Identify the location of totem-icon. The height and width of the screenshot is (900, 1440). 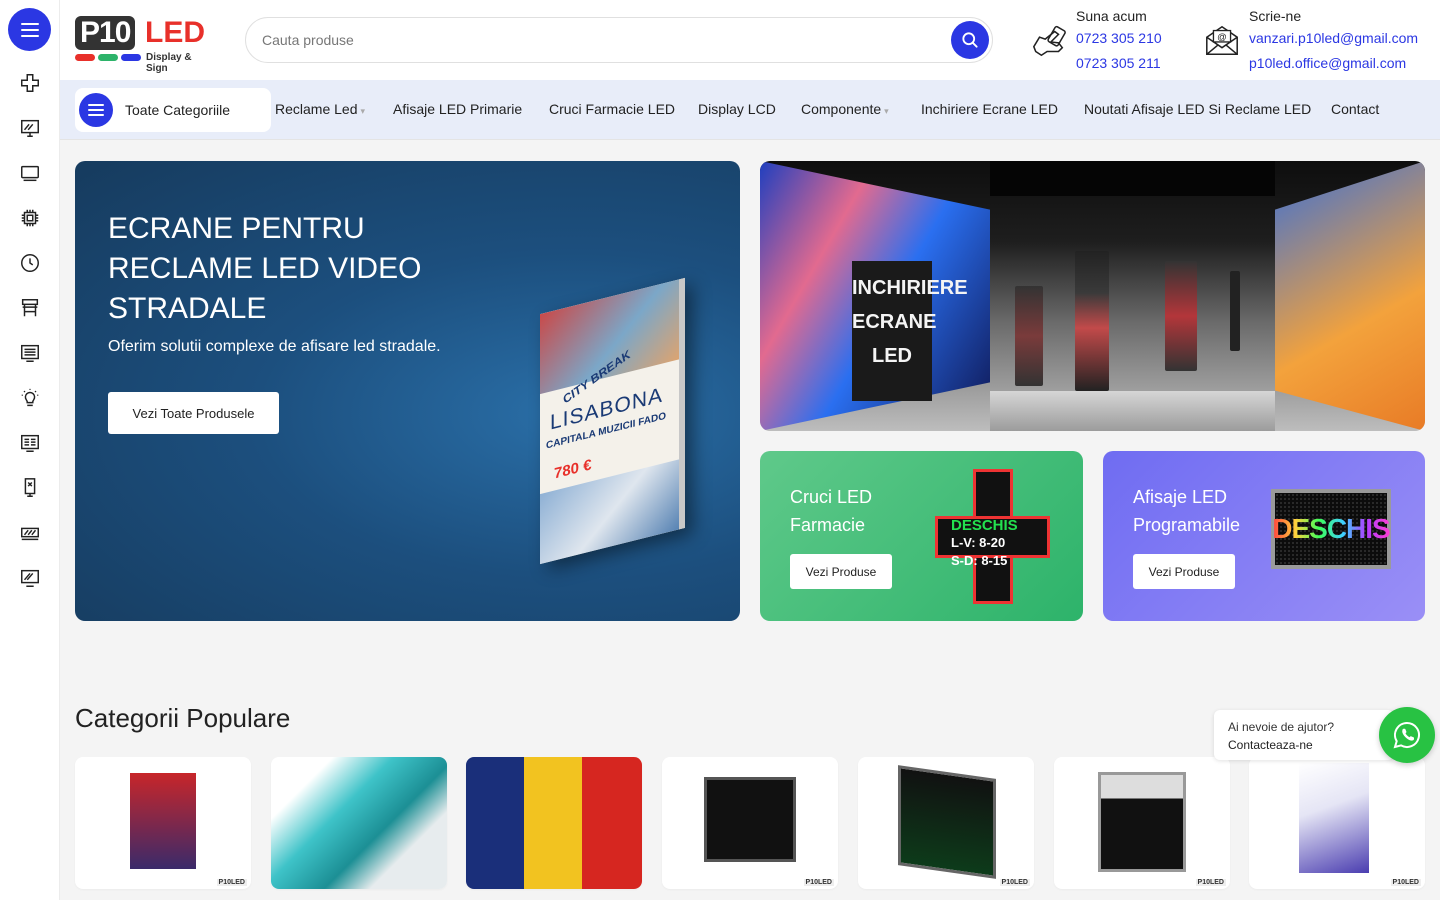
(30, 488).